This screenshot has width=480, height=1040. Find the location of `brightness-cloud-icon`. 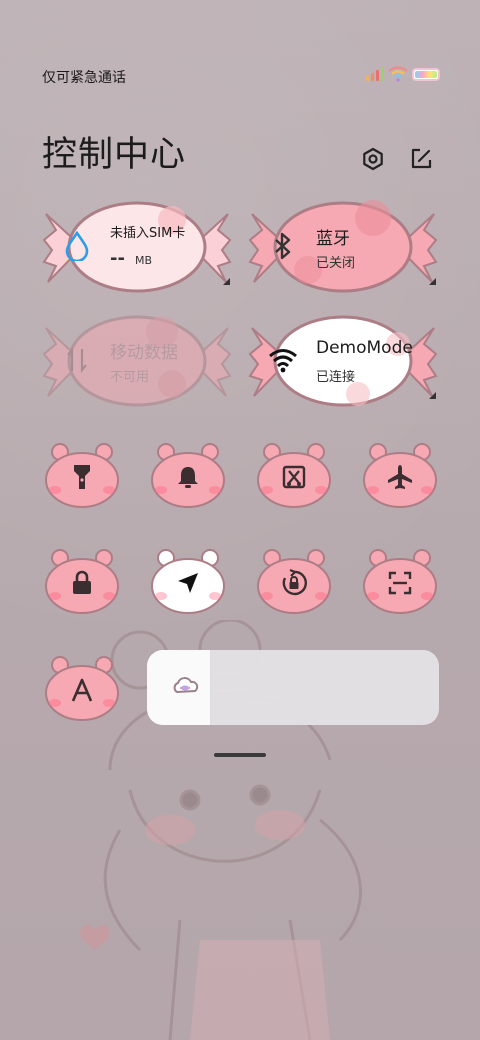

brightness-cloud-icon is located at coordinates (186, 685).